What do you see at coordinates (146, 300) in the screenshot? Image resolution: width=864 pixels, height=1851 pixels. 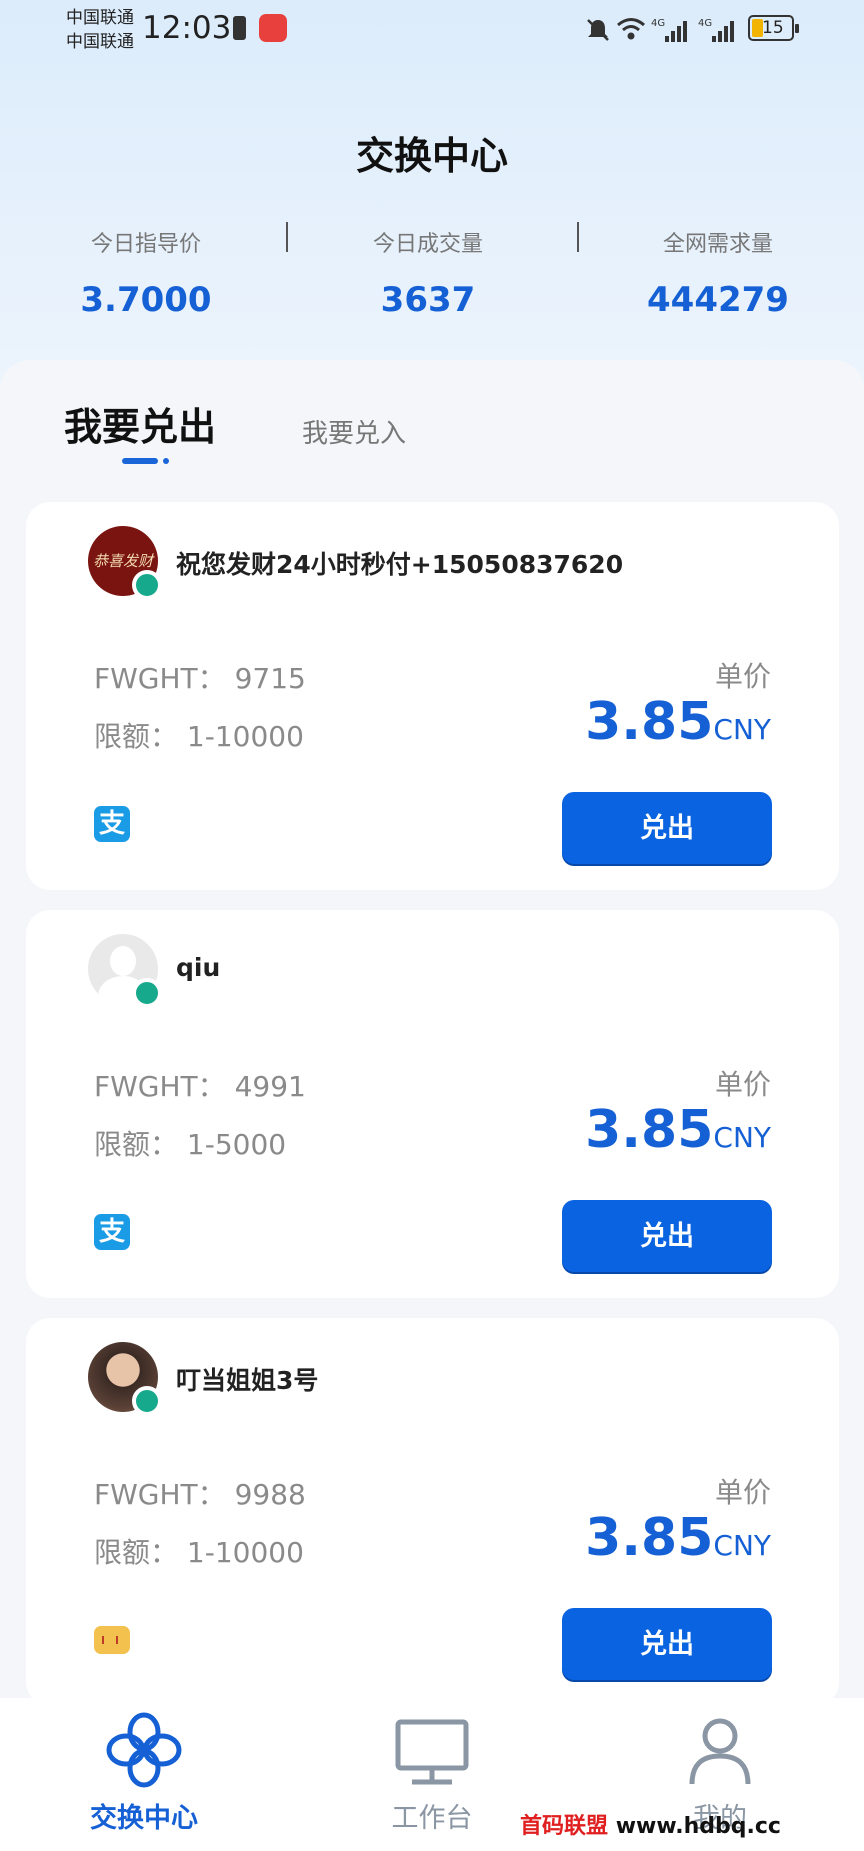 I see `stat-value: 3.7000` at bounding box center [146, 300].